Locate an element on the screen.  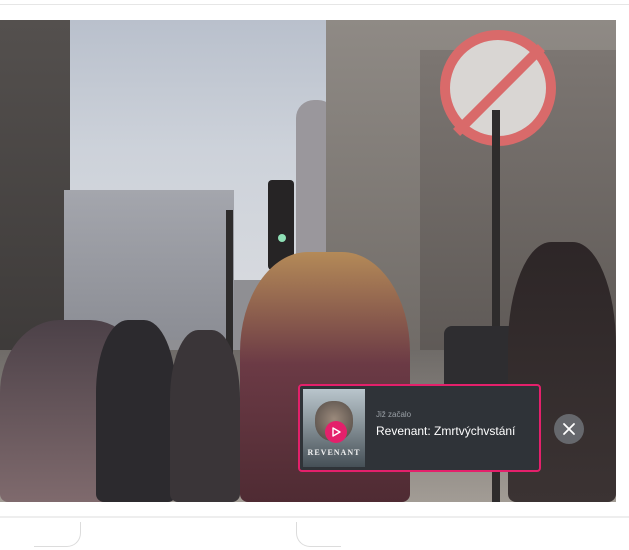
close-icon is located at coordinates (569, 429).